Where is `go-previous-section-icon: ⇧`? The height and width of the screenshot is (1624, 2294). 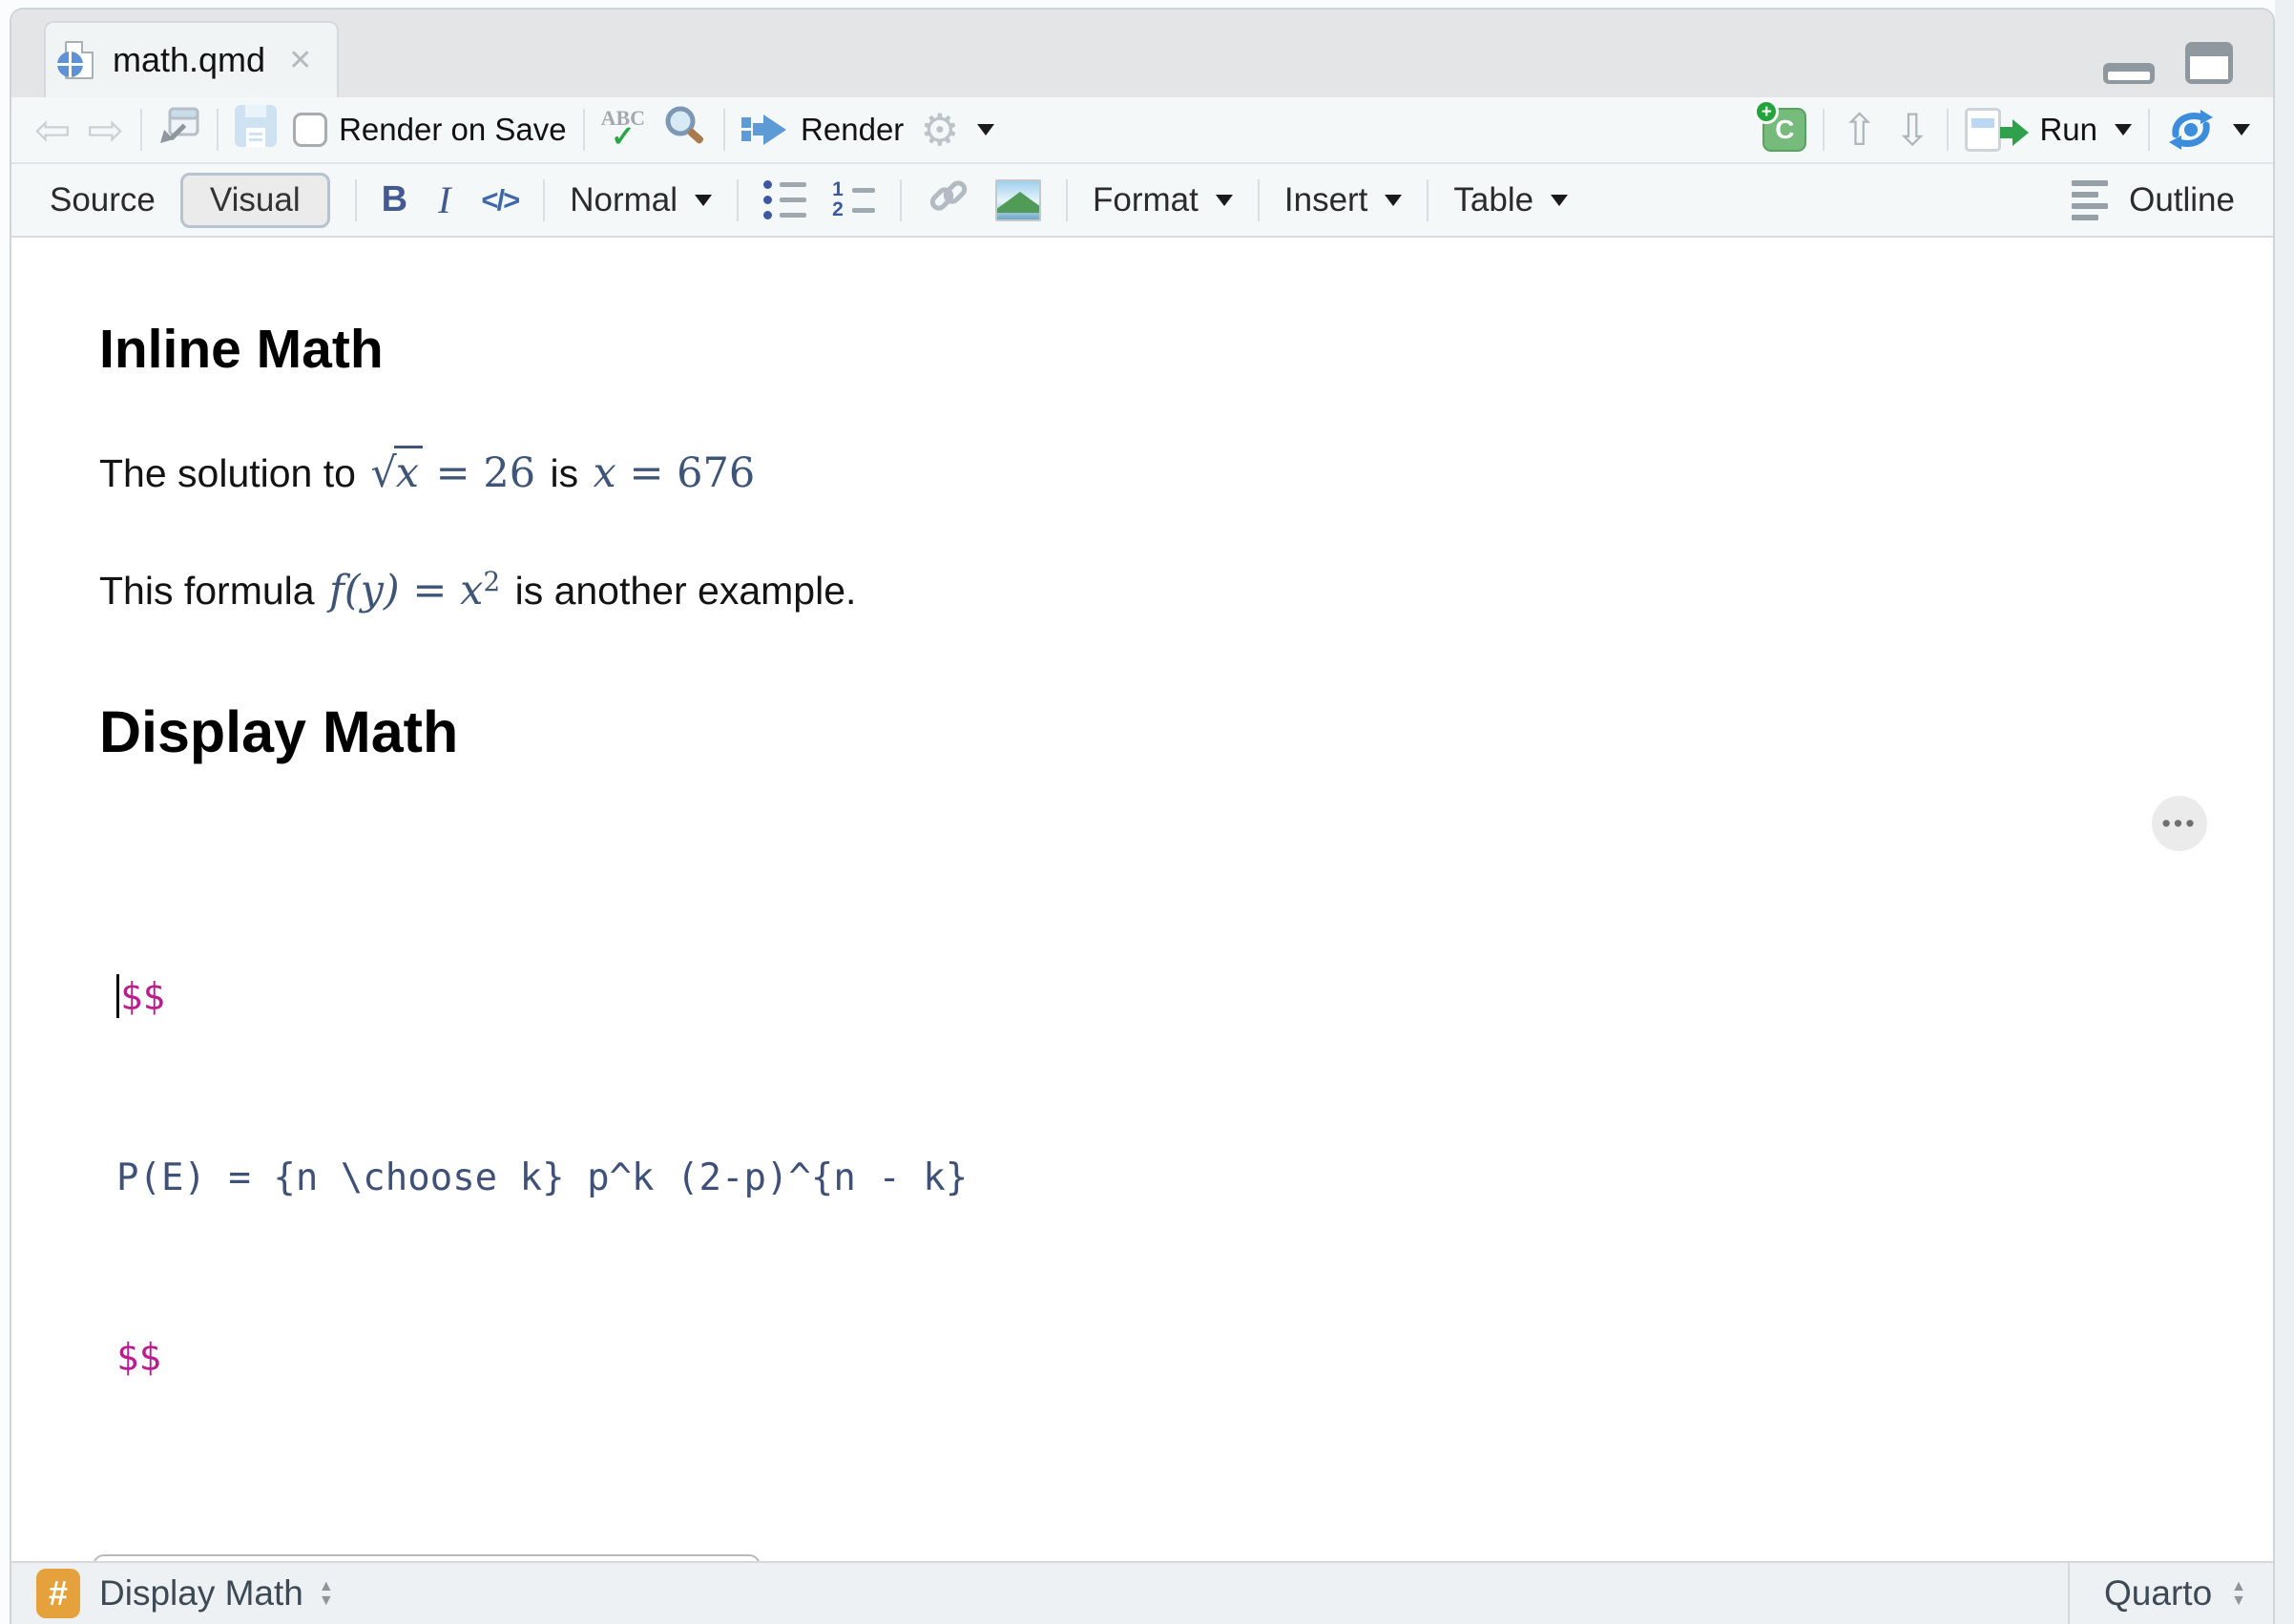
go-previous-section-icon: ⇧ is located at coordinates (1860, 130).